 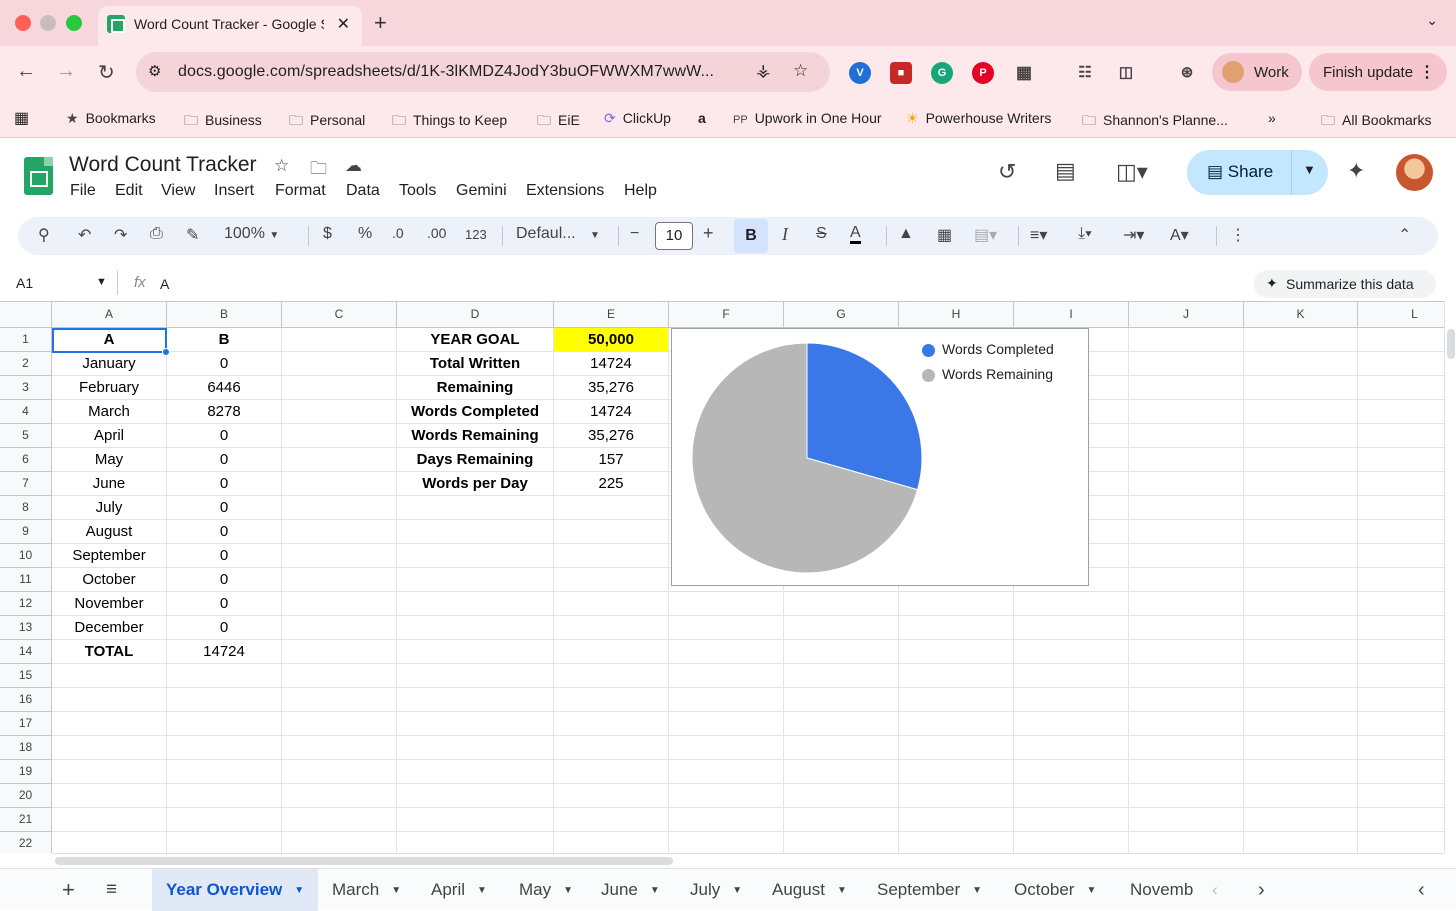 I want to click on vertical-scrollbar, so click(x=1450, y=577).